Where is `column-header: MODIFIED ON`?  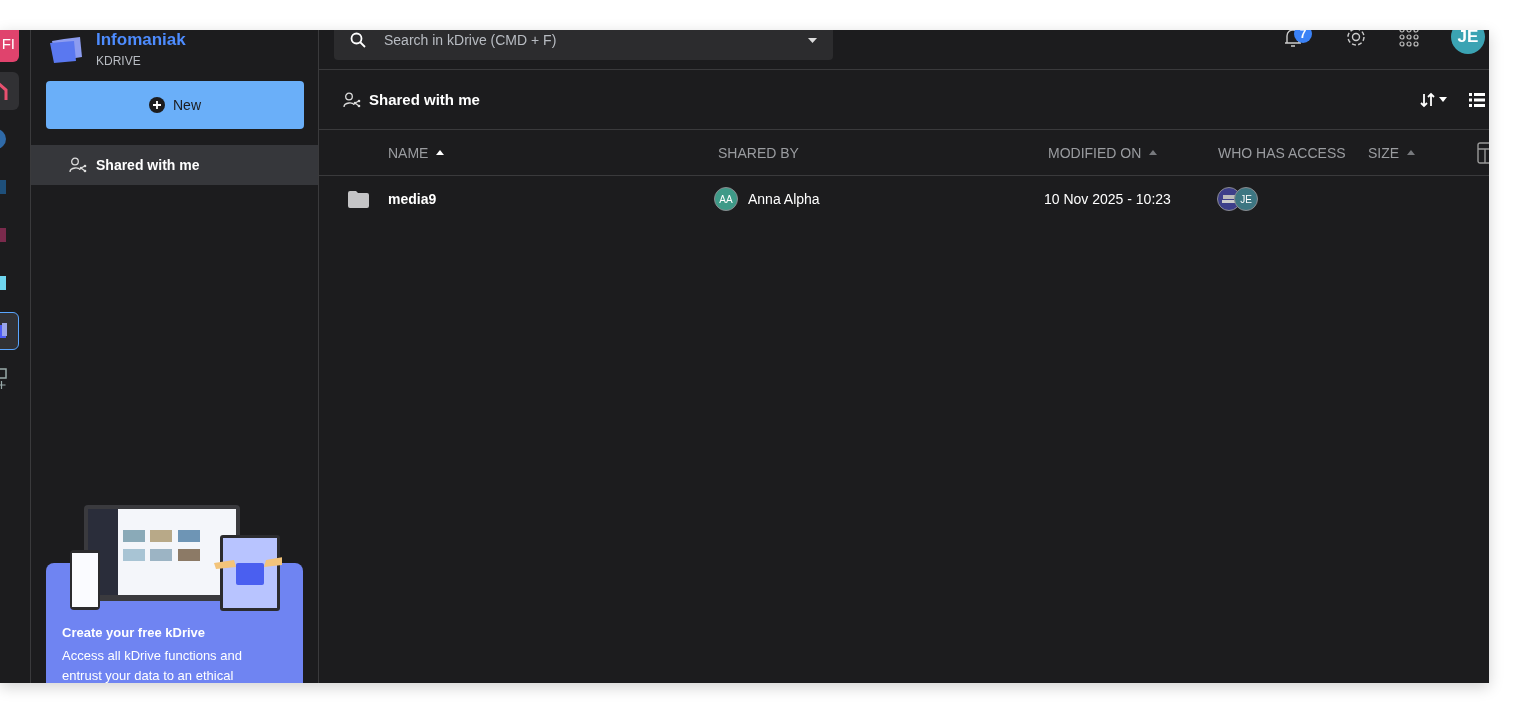 column-header: MODIFIED ON is located at coordinates (1103, 152).